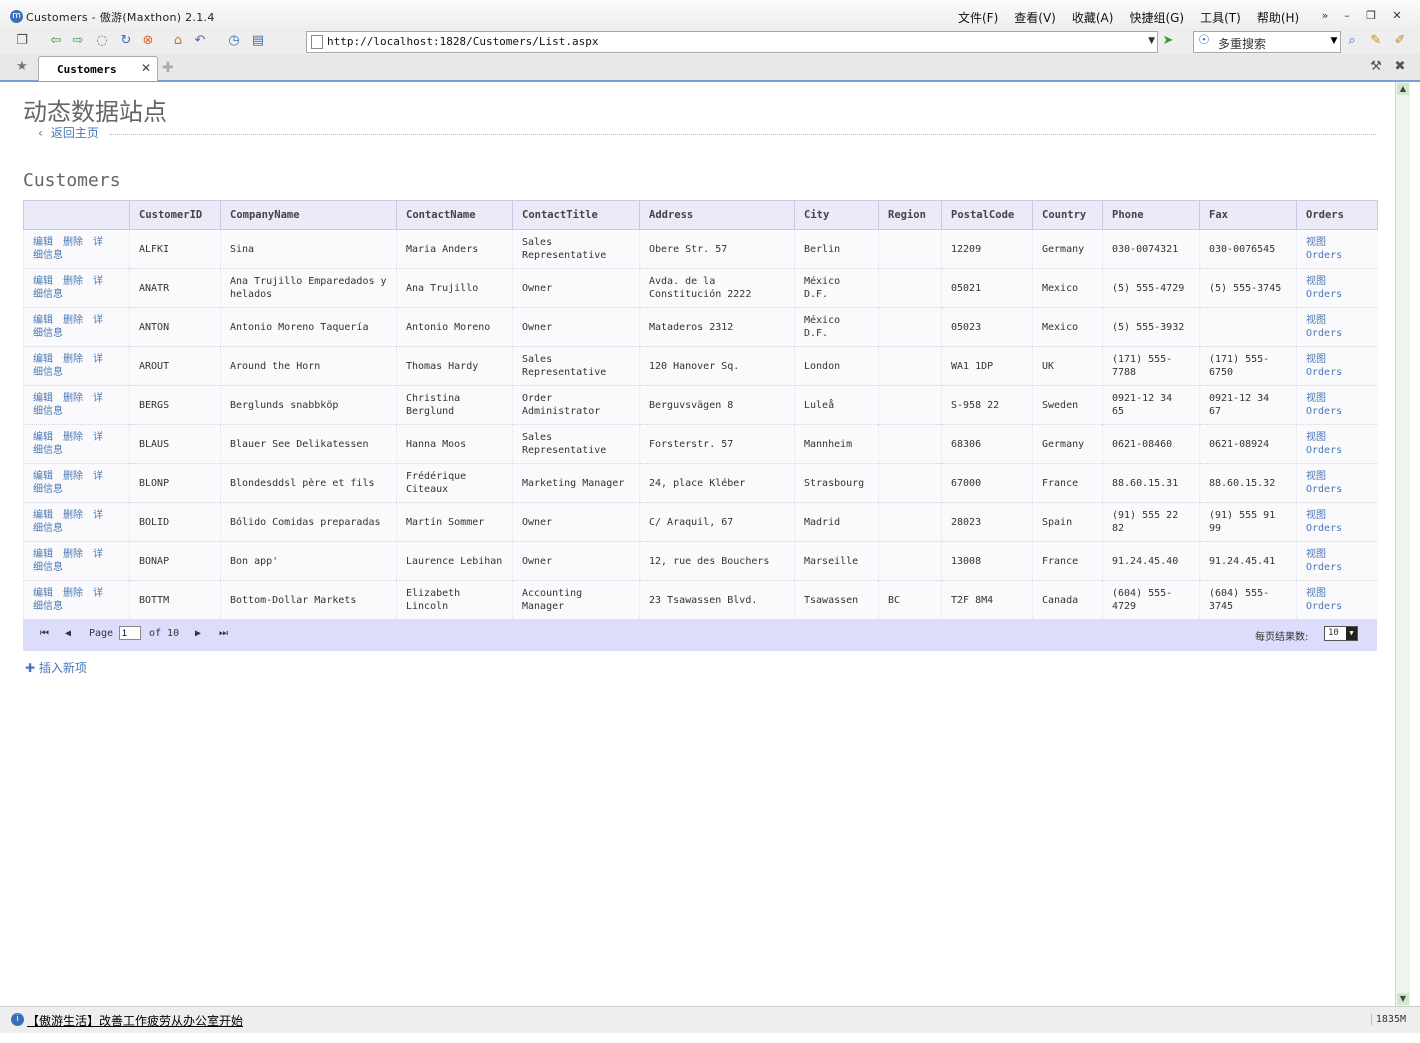  I want to click on menu-file: 文件(F), so click(978, 17).